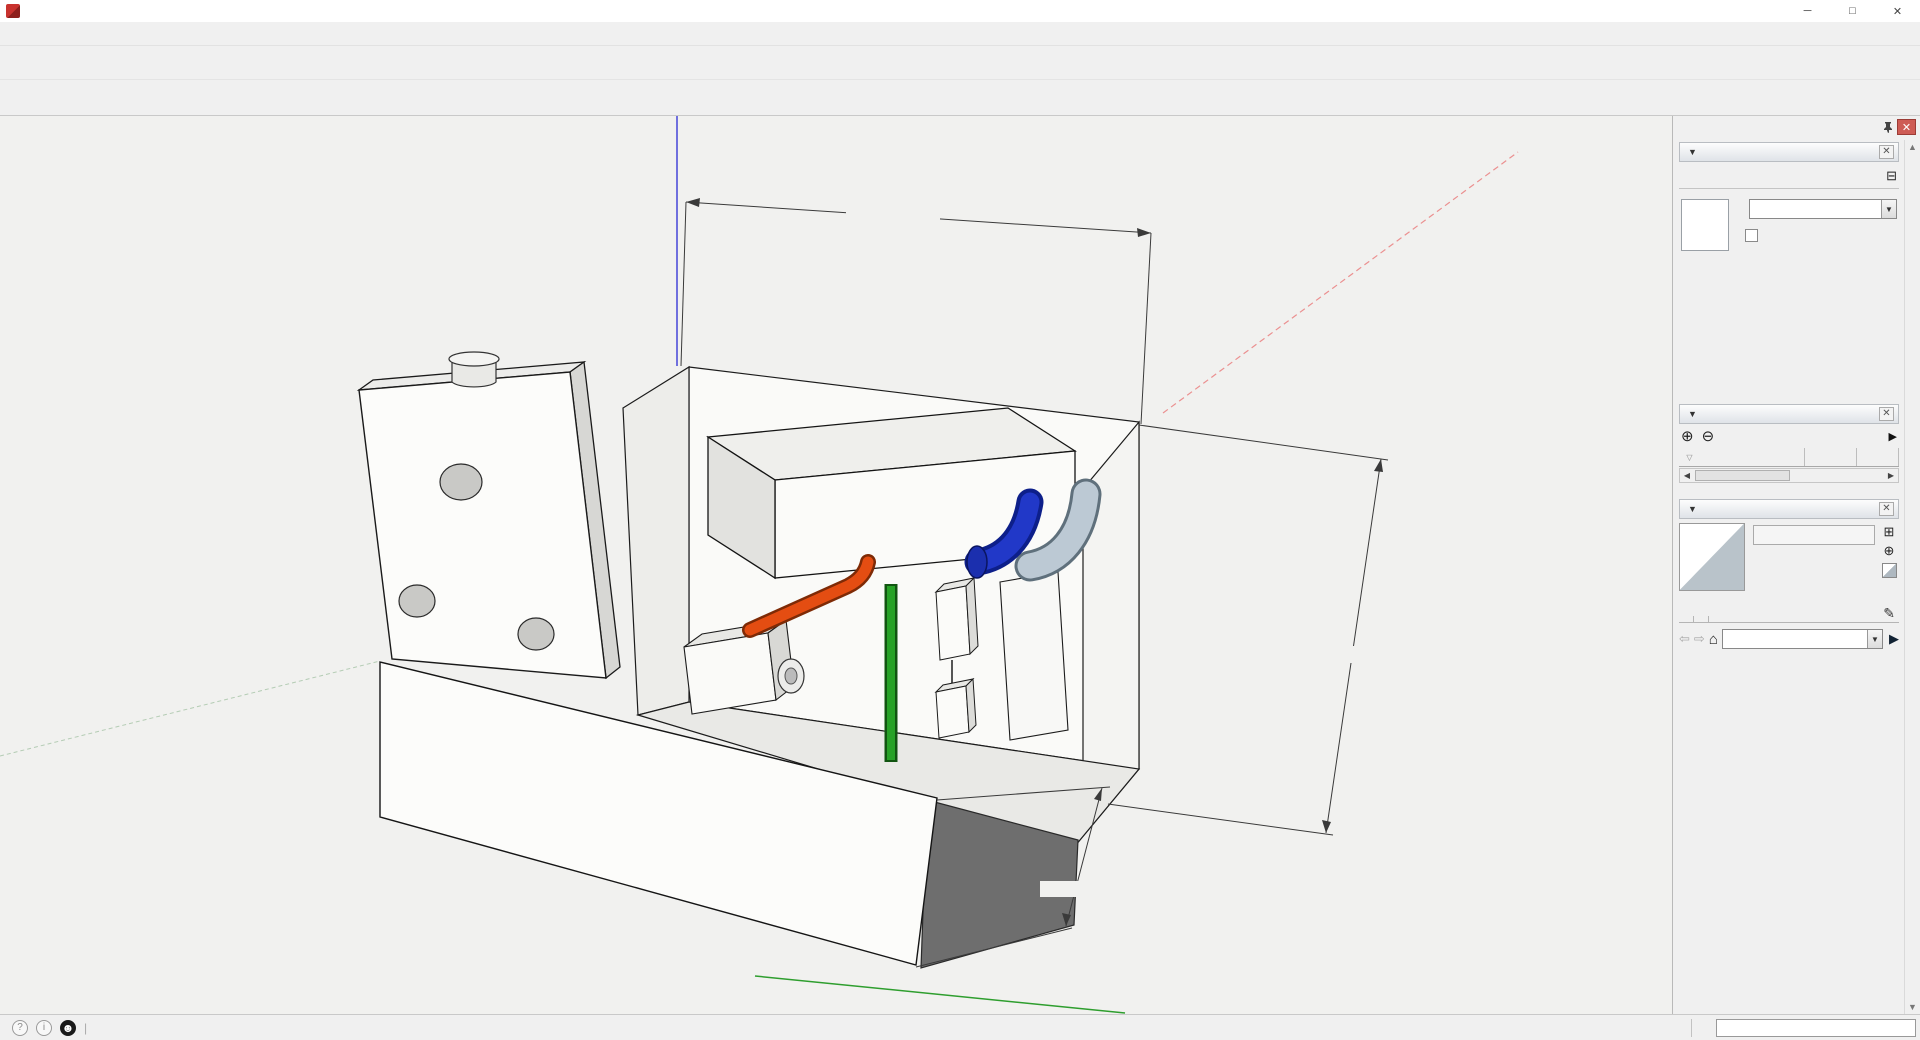 This screenshot has height=1040, width=1920. Describe the element at coordinates (1888, 127) in the screenshot. I see `pin-icon` at that location.